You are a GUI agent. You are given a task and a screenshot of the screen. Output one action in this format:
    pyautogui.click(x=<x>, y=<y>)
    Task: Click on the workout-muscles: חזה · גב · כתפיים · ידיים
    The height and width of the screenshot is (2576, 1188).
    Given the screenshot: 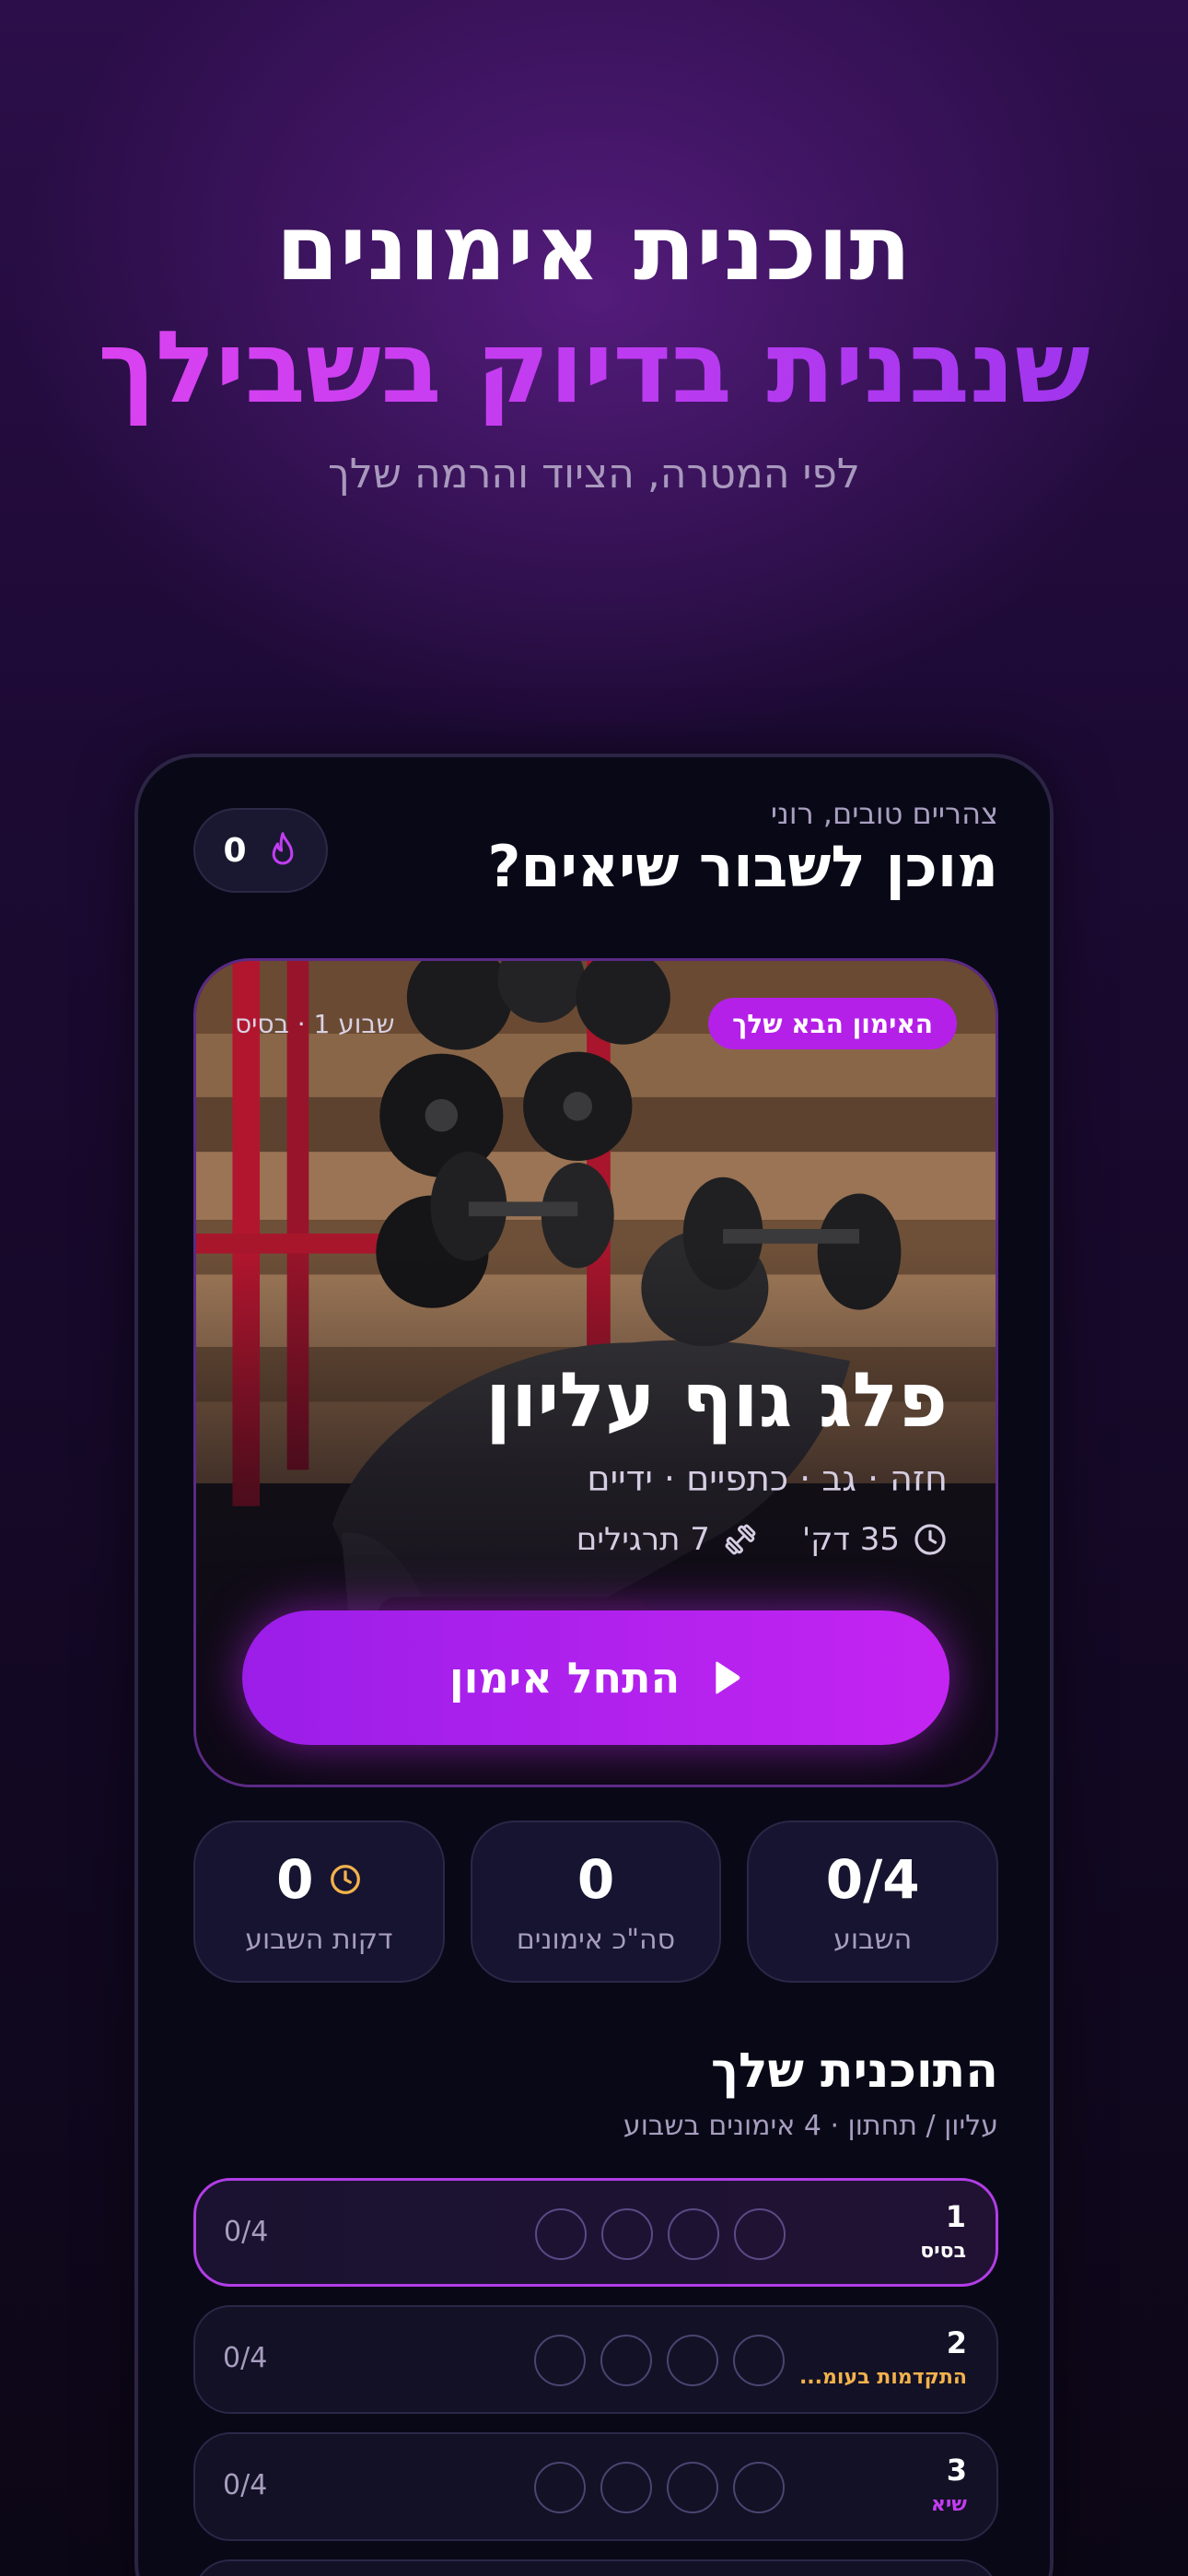 What is the action you would take?
    pyautogui.click(x=767, y=1478)
    